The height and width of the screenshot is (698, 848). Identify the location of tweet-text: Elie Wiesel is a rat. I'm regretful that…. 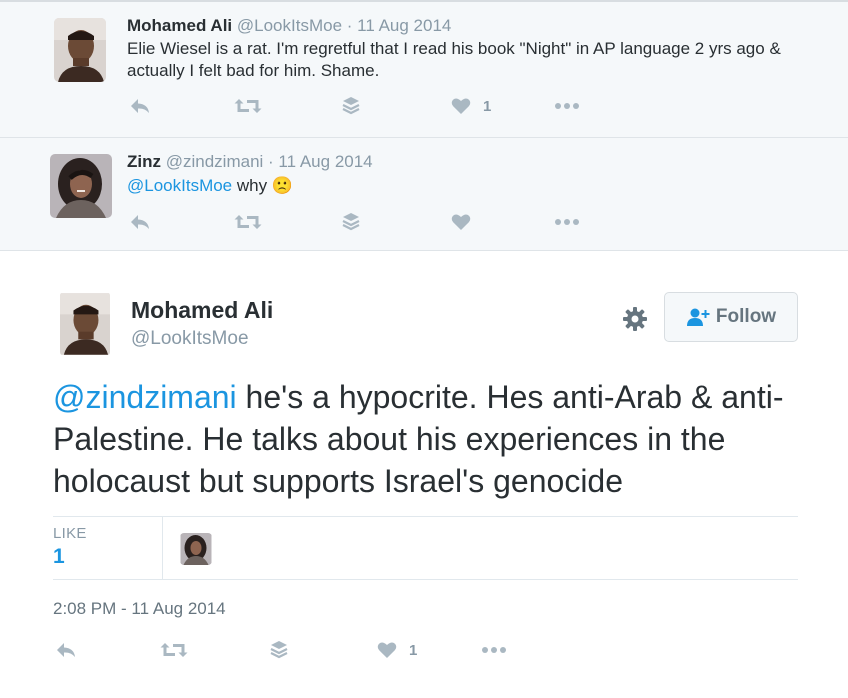
(454, 59).